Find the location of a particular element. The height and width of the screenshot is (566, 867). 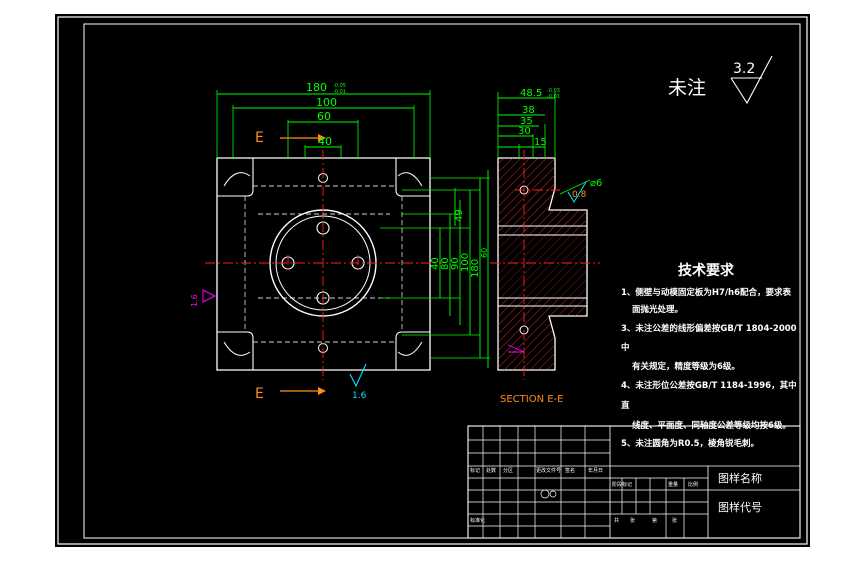

tech-line-5: 有关规定，精度等级为6级。 is located at coordinates (686, 366).